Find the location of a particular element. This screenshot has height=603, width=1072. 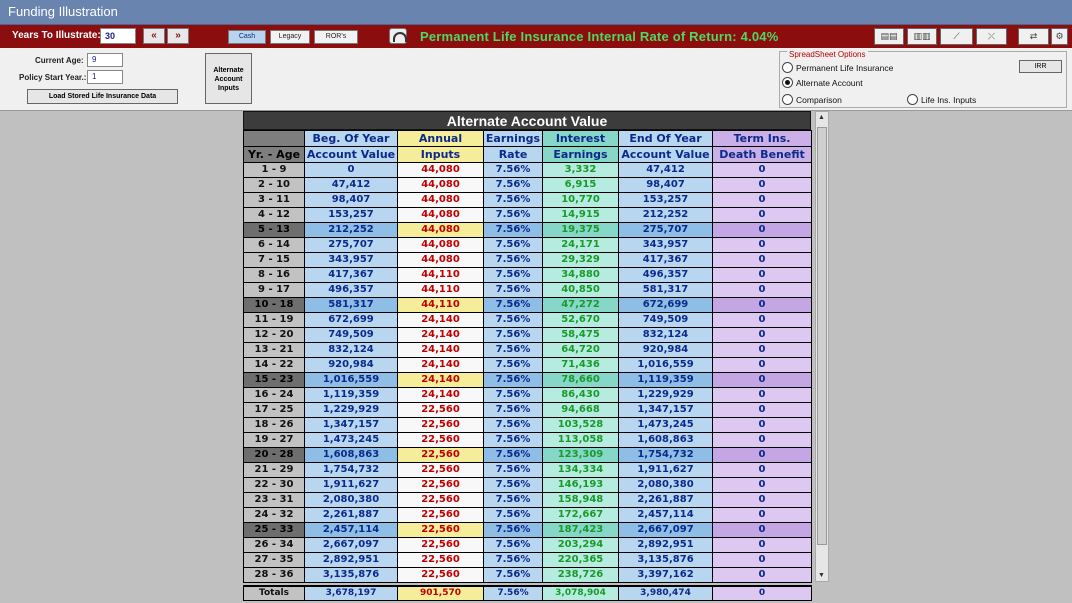

alt-button-line-1: Alternate is located at coordinates (228, 70).